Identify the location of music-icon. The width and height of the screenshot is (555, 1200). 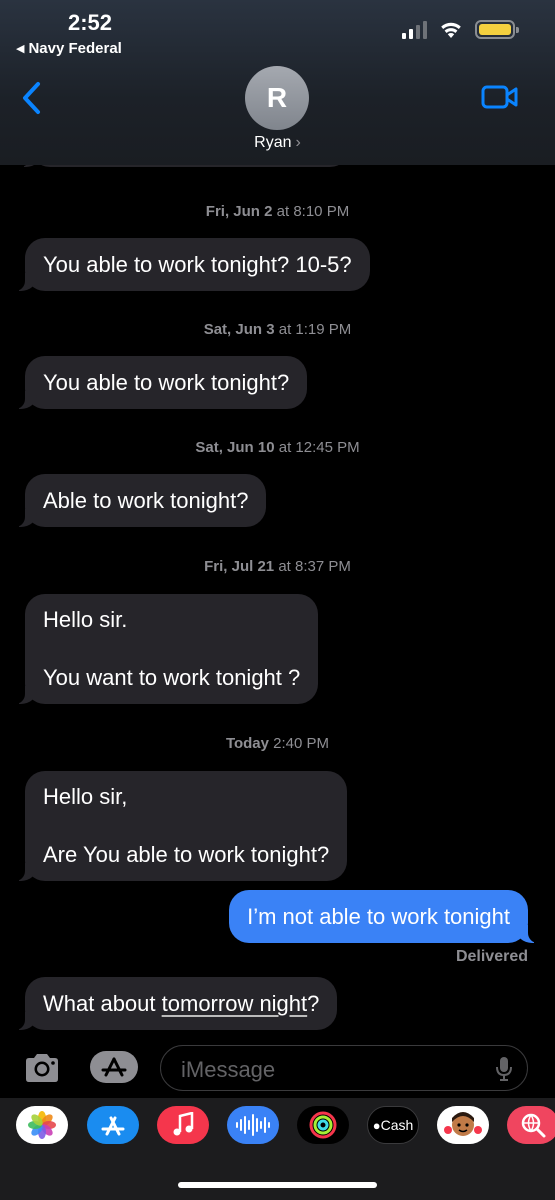
(183, 1125).